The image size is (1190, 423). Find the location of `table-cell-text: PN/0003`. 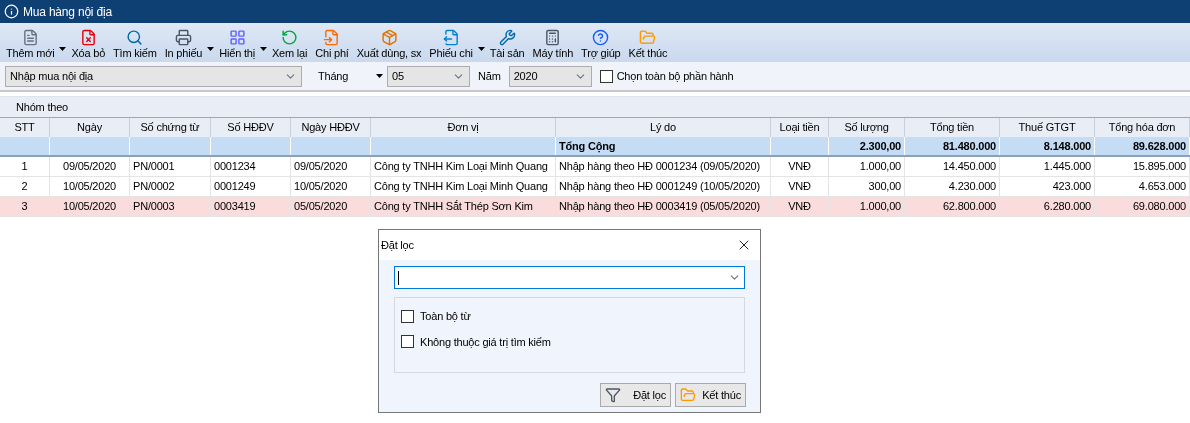

table-cell-text: PN/0003 is located at coordinates (154, 207).